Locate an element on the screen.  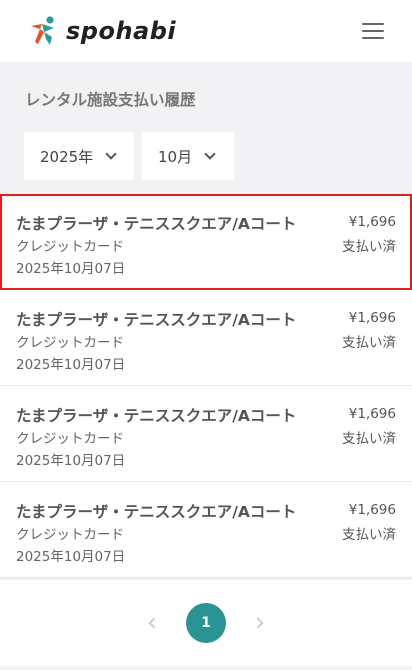
month-select-value: 10月 is located at coordinates (175, 156).